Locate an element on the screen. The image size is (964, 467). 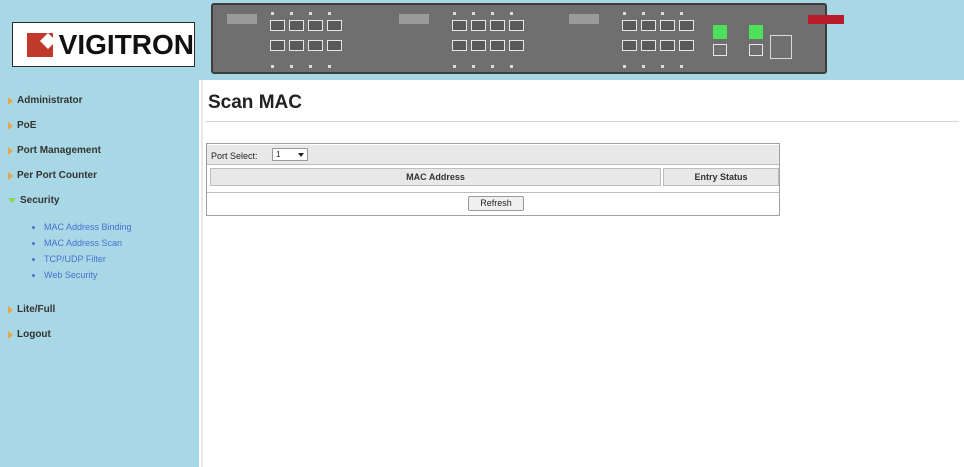
sidebar-item-label: PoE is located at coordinates (27, 125).